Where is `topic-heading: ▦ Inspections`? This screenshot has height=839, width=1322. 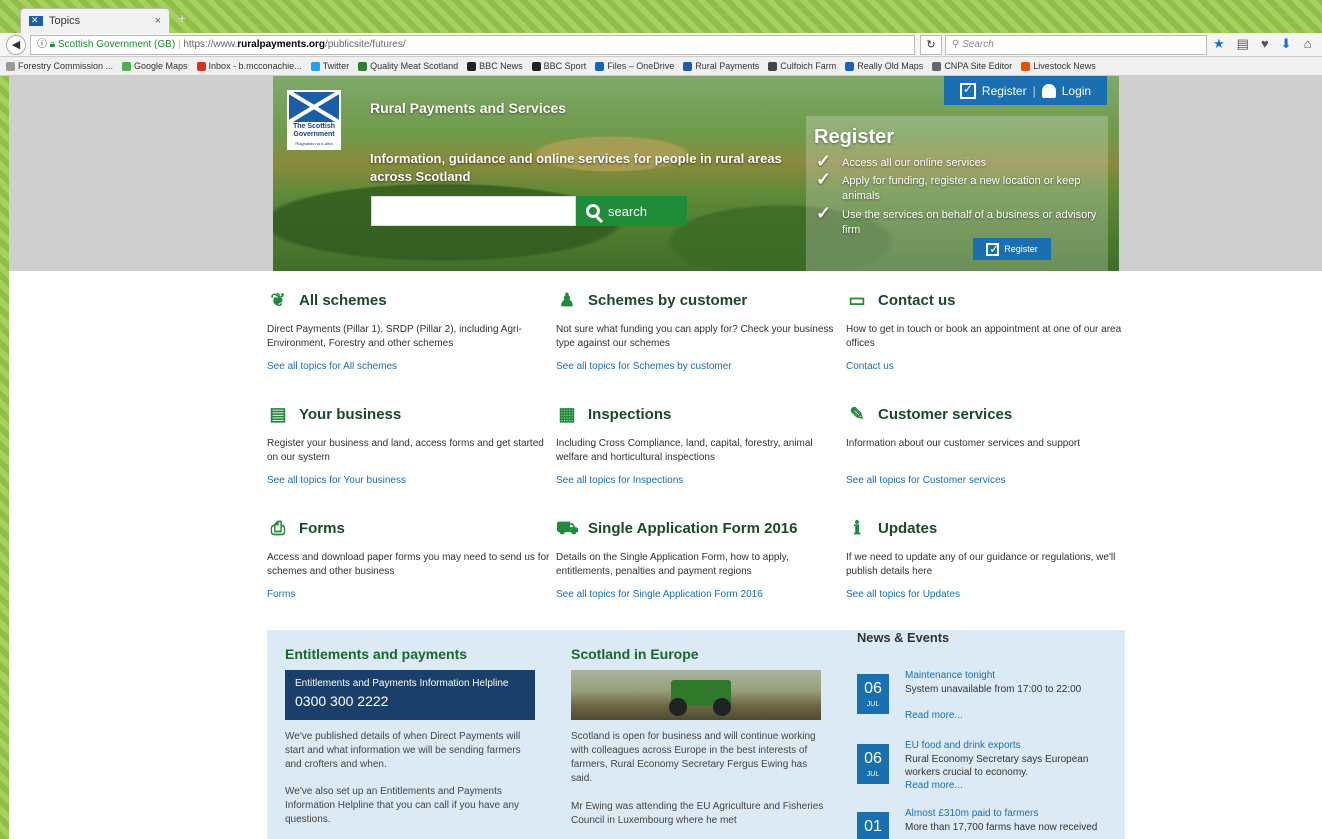 topic-heading: ▦ Inspections is located at coordinates (698, 414).